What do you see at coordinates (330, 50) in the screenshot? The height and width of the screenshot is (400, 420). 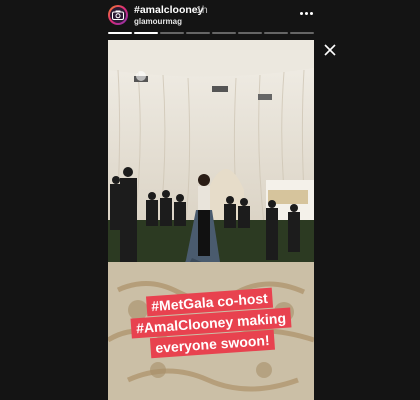 I see `close-icon` at bounding box center [330, 50].